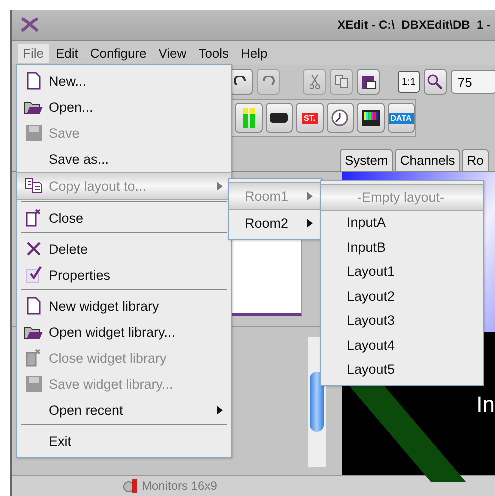 This screenshot has width=495, height=496. I want to click on preview-caption: In, so click(485, 405).